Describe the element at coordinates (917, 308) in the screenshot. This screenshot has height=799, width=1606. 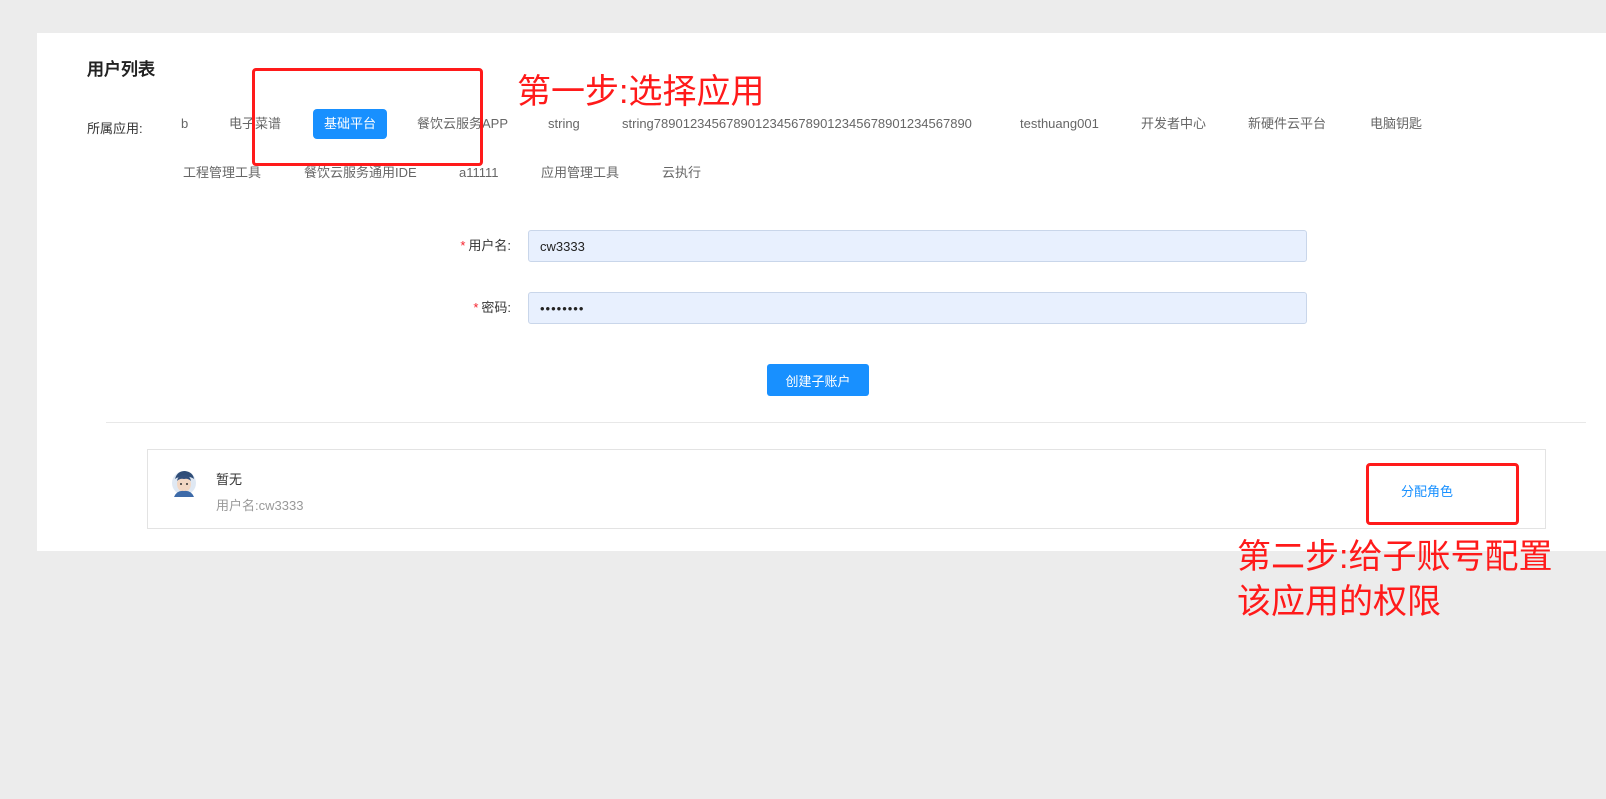
I see `password-input` at that location.